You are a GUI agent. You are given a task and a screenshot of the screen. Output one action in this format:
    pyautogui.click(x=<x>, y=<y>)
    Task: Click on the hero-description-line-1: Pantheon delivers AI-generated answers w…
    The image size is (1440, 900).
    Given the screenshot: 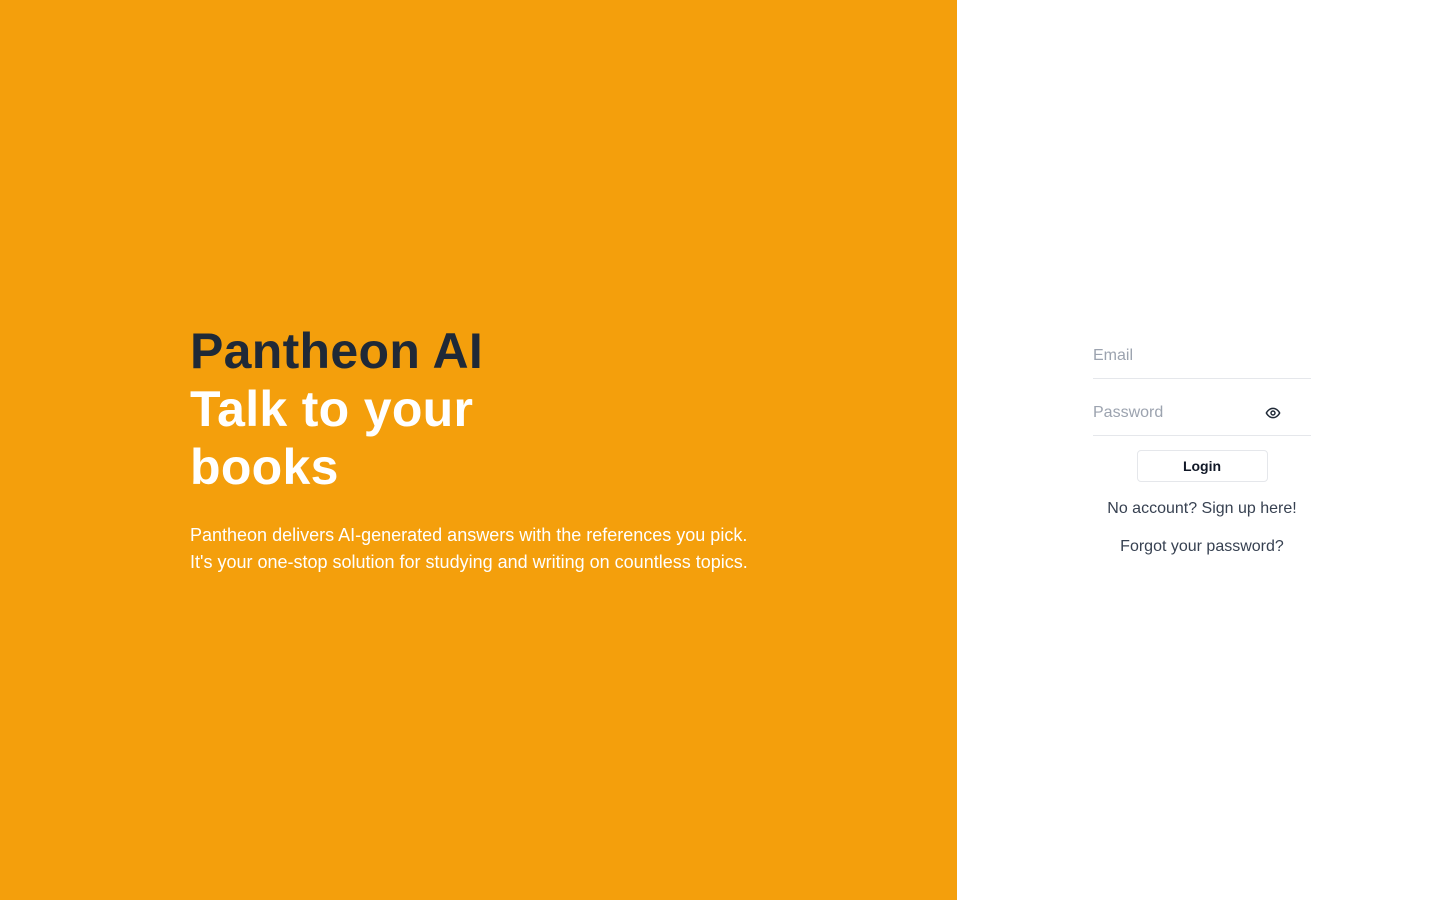 What is the action you would take?
    pyautogui.click(x=469, y=535)
    